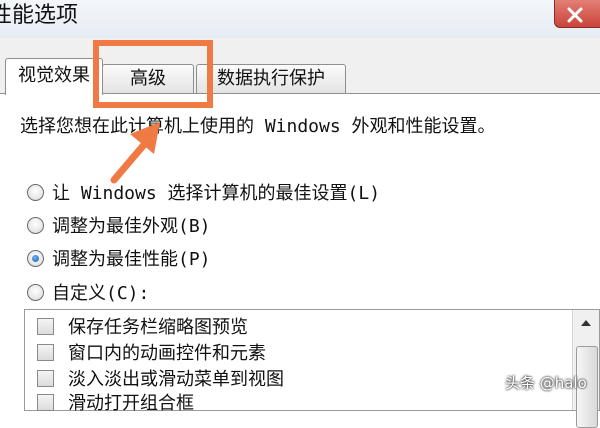 This screenshot has height=428, width=600. Describe the element at coordinates (39, 15) in the screenshot. I see `window-title: 性能选项` at that location.